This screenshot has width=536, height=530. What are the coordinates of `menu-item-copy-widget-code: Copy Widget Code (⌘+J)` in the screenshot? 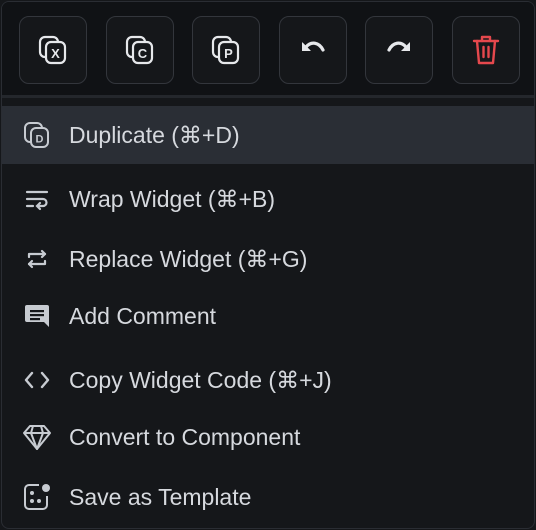 It's located at (268, 380).